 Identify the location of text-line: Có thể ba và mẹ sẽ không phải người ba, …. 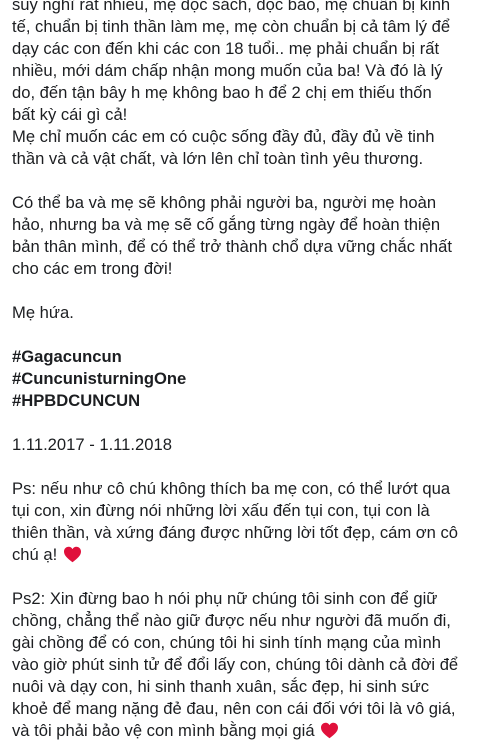
(224, 202).